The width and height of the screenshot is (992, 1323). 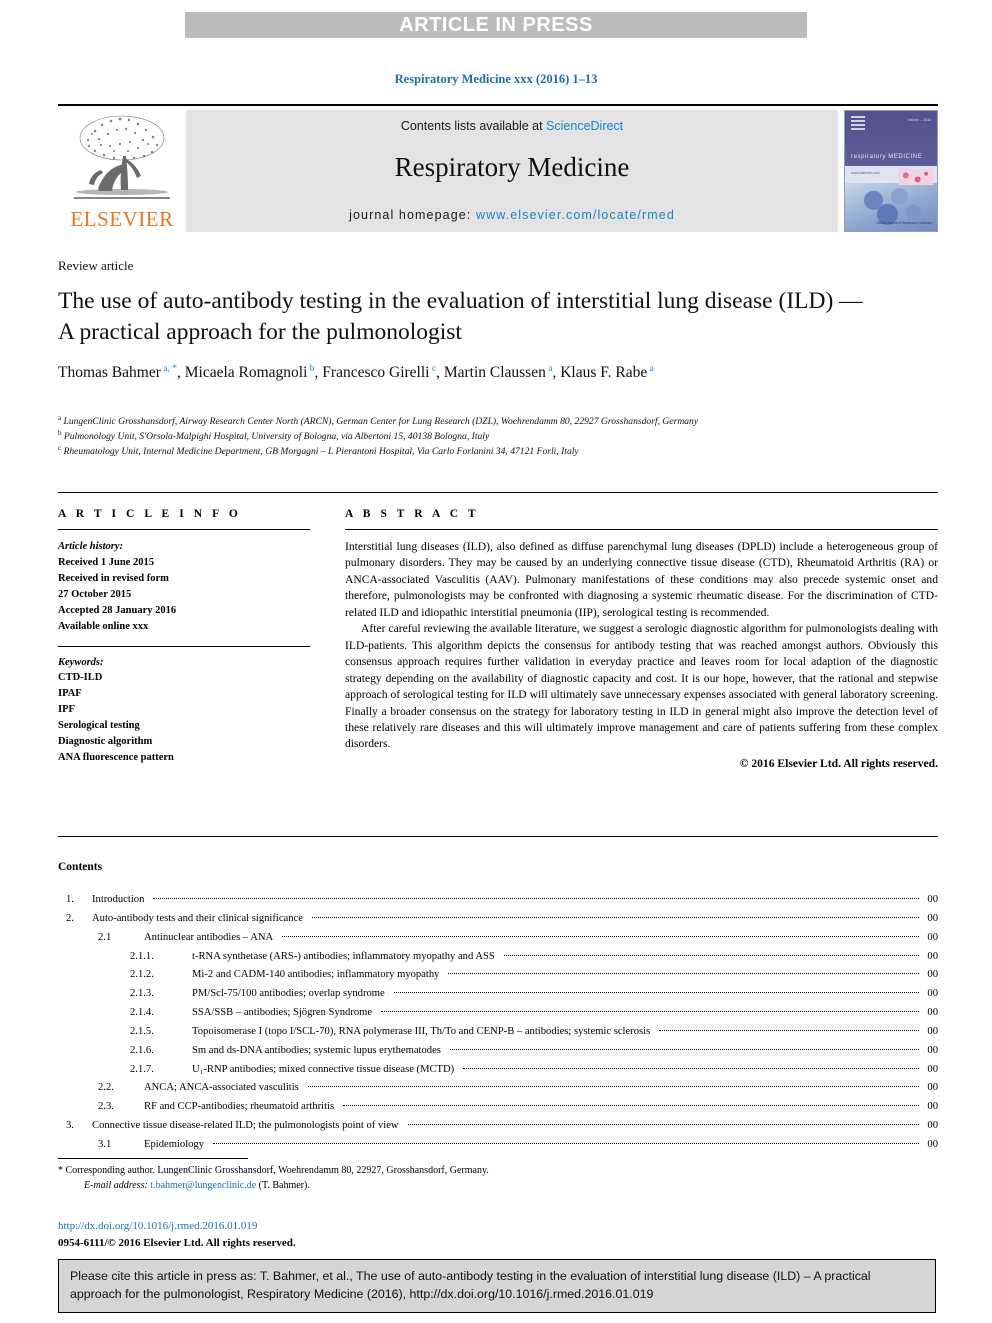 What do you see at coordinates (122, 219) in the screenshot?
I see `elsevier-wordmark: ELSEVIER` at bounding box center [122, 219].